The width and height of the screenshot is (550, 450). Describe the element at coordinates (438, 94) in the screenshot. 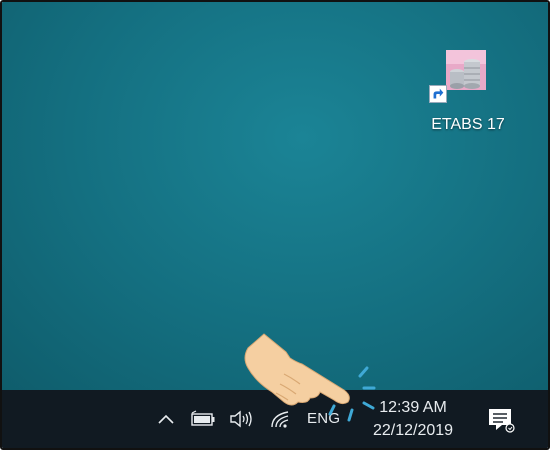

I see `shortcut-arrow-icon` at that location.